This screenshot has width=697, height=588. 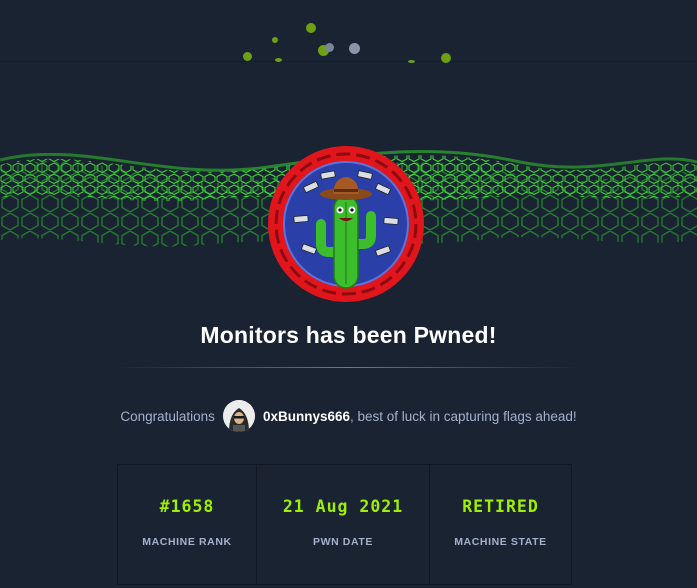 I want to click on stat-value: RETIRED, so click(x=500, y=506).